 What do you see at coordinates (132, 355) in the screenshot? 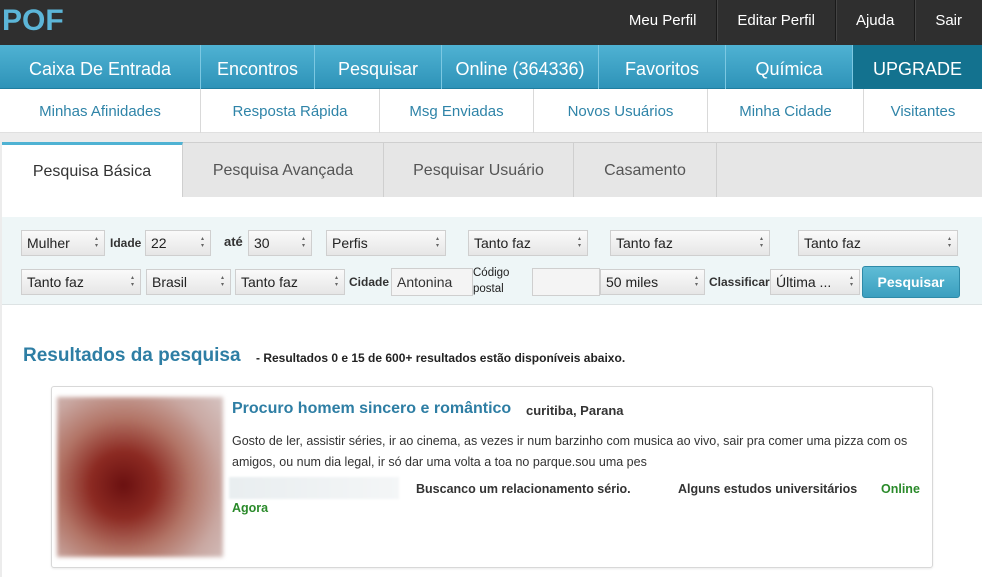
I see `results-title: Resultados da pesquisa` at bounding box center [132, 355].